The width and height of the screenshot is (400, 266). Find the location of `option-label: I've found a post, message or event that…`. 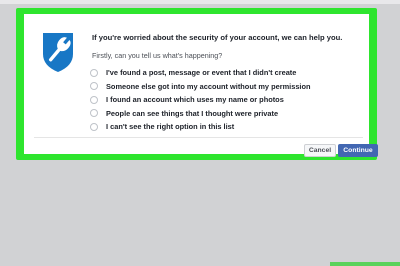

option-label: I've found a post, message or event that… is located at coordinates (201, 73).